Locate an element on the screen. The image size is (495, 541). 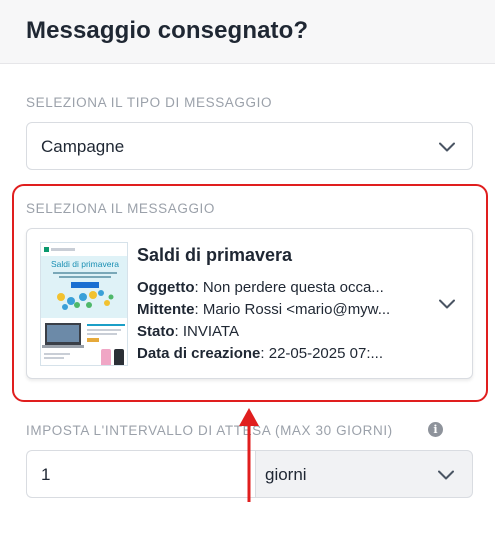
email-preview-image: Saldi di primavera is located at coordinates (84, 304).